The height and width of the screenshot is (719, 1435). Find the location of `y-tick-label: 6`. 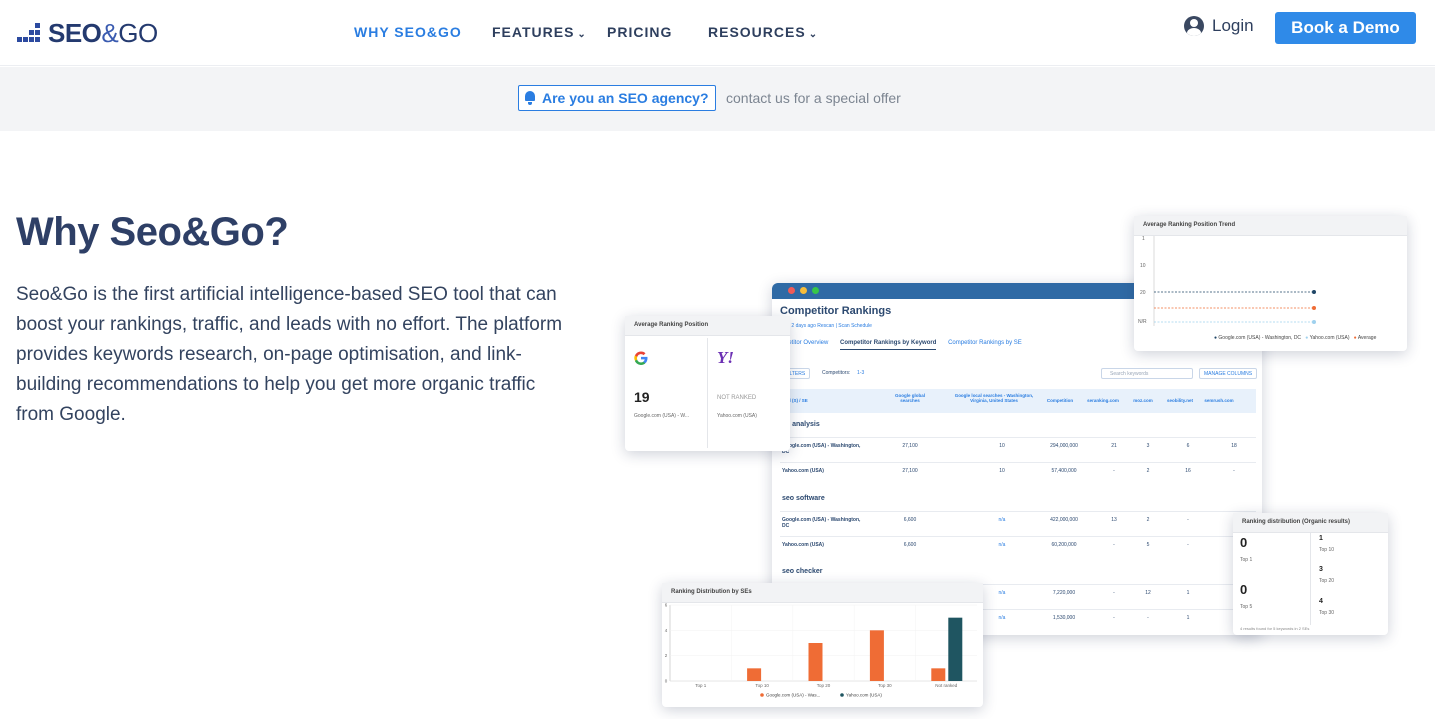

y-tick-label: 6 is located at coordinates (666, 605).